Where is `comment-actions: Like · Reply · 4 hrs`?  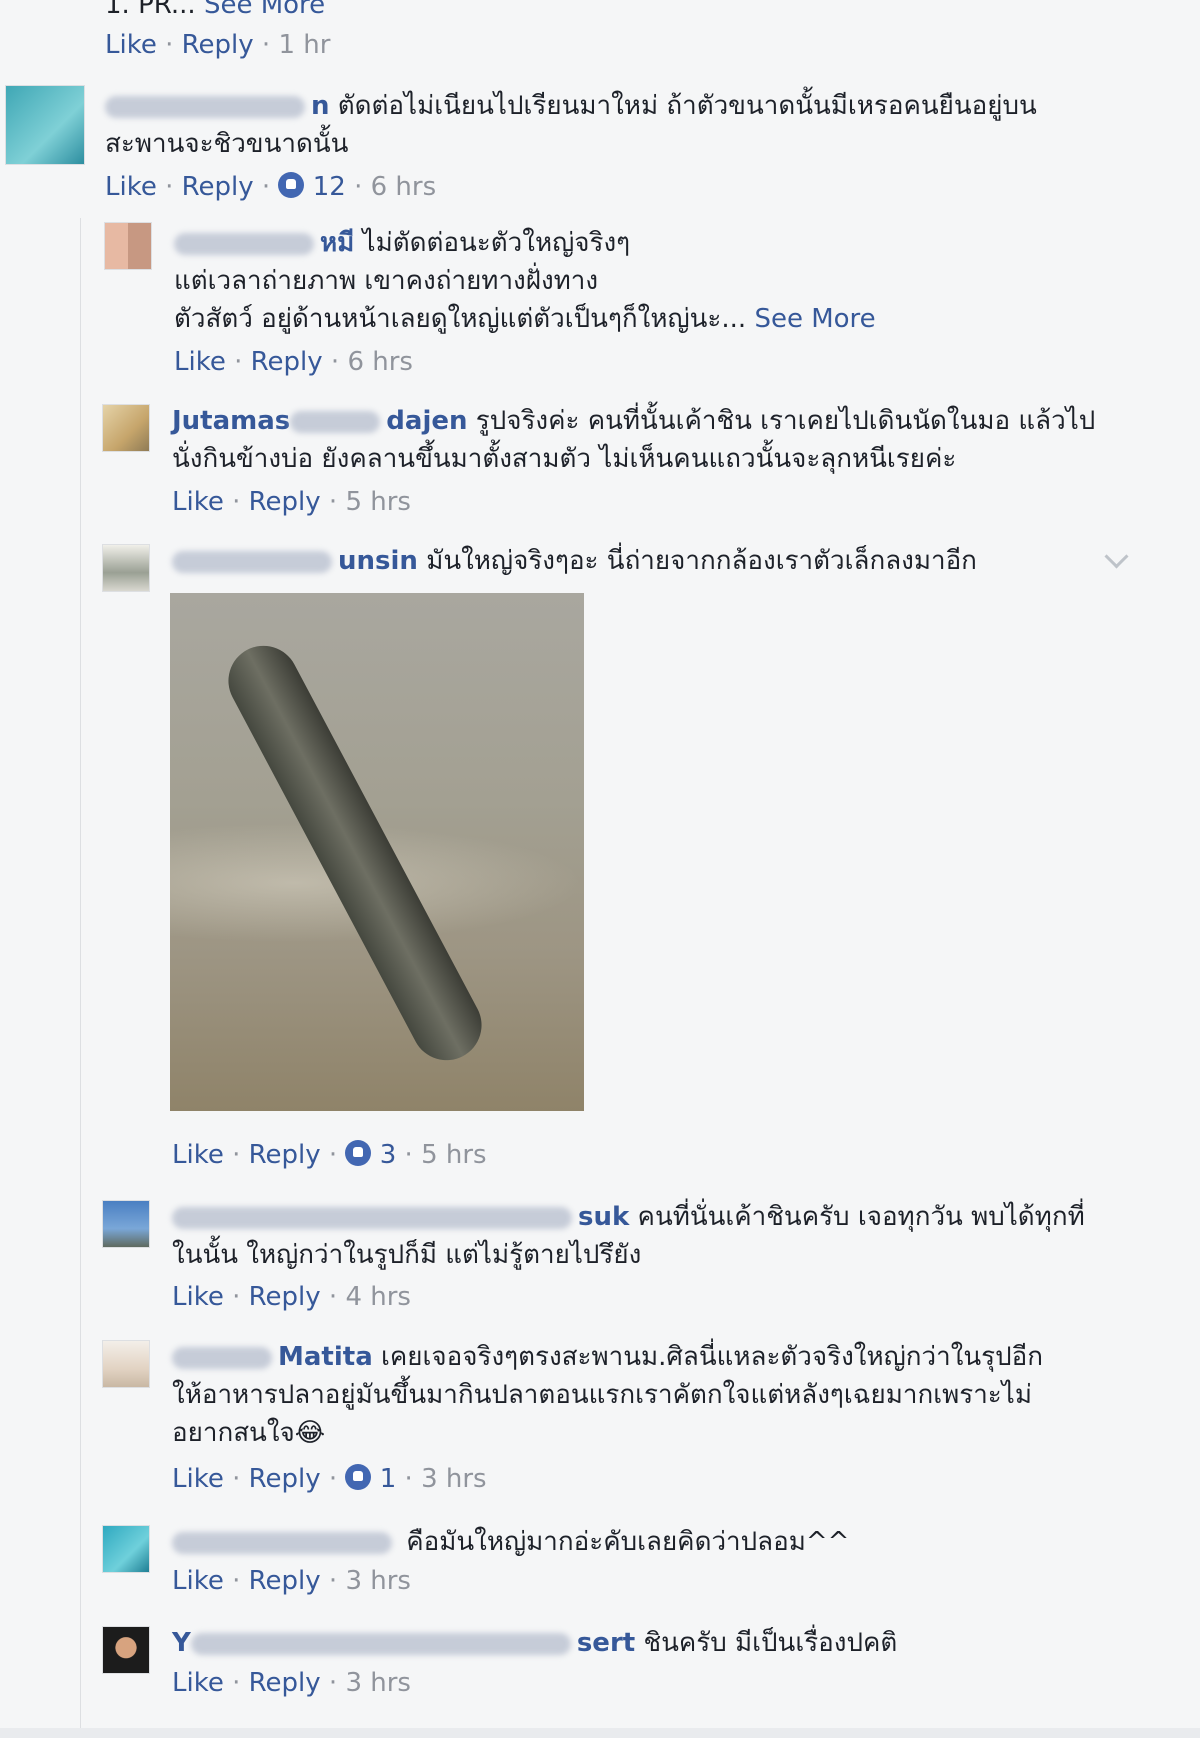
comment-actions: Like · Reply · 4 hrs is located at coordinates (291, 1297).